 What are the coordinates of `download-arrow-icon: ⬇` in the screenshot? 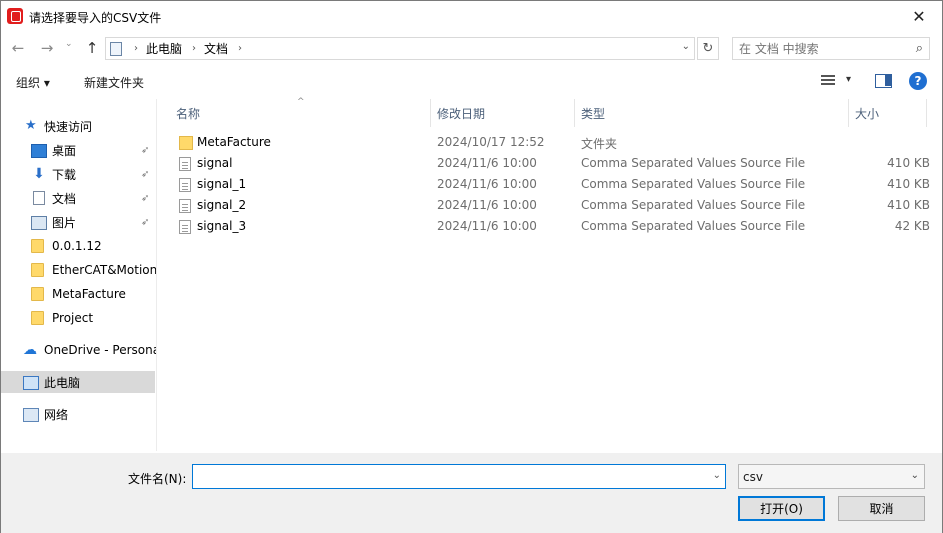 It's located at (39, 174).